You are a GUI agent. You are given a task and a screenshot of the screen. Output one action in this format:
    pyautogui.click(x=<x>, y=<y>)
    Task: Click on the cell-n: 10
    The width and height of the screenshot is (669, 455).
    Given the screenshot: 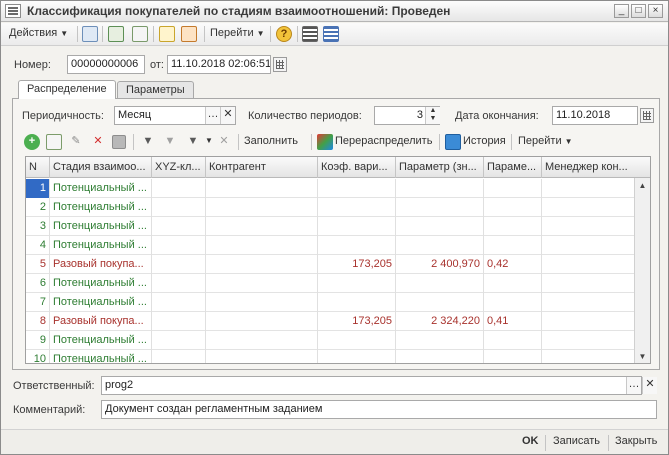 What is the action you would take?
    pyautogui.click(x=38, y=356)
    